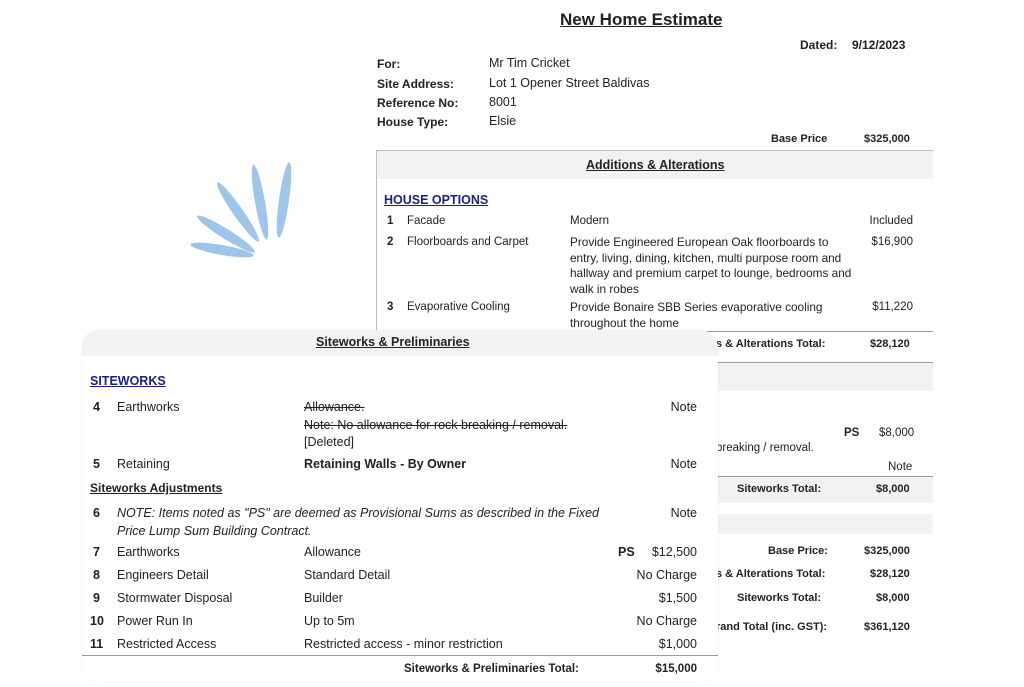 The height and width of the screenshot is (687, 1024). Describe the element at coordinates (97, 621) in the screenshot. I see `row-num: 10` at that location.